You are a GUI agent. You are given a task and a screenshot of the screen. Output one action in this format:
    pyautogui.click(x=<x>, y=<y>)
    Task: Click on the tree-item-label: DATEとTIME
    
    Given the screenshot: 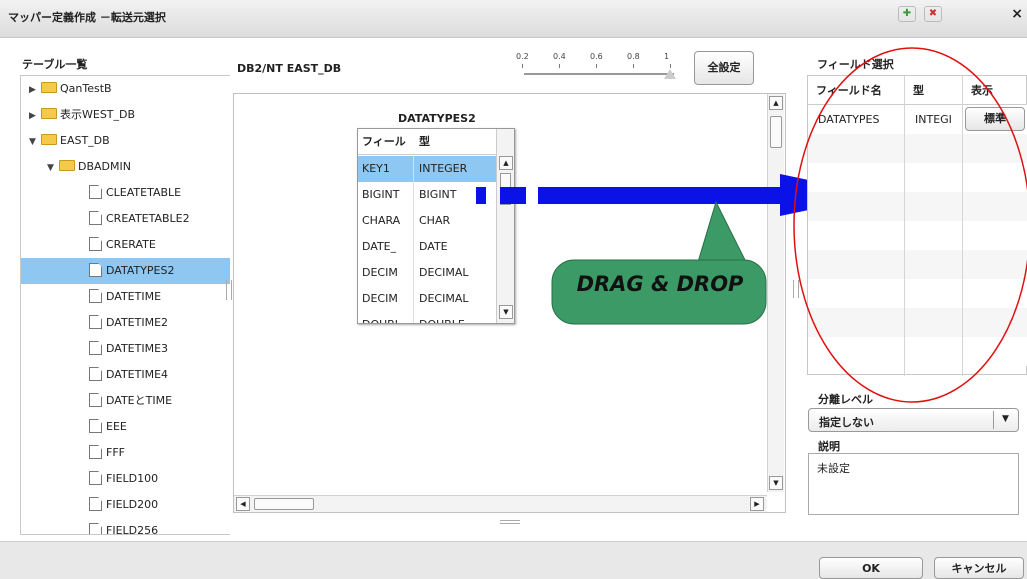 What is the action you would take?
    pyautogui.click(x=139, y=400)
    